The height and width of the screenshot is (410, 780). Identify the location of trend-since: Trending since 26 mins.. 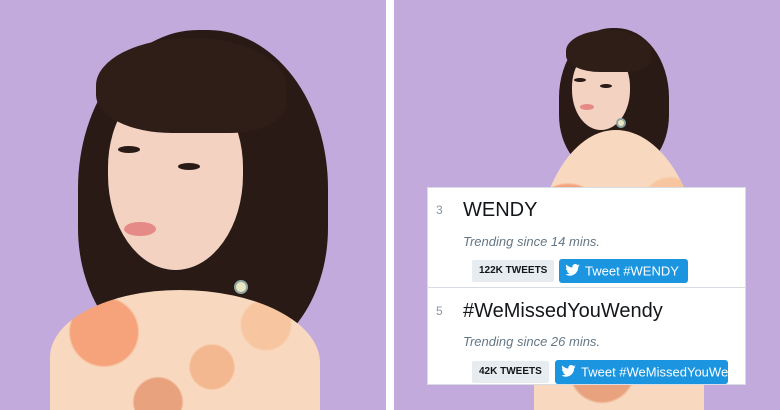
(532, 341).